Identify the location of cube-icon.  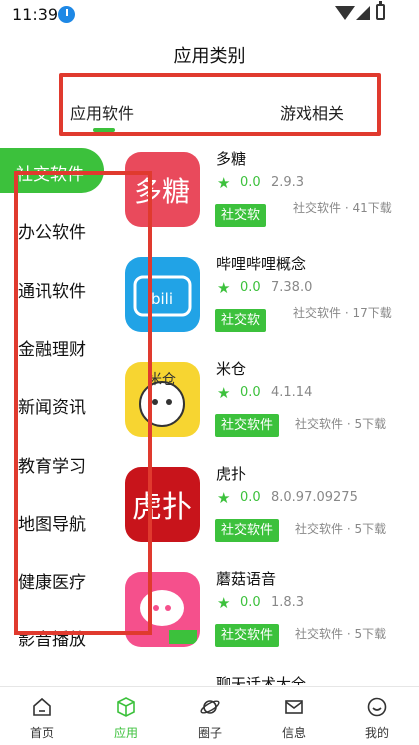
(126, 707).